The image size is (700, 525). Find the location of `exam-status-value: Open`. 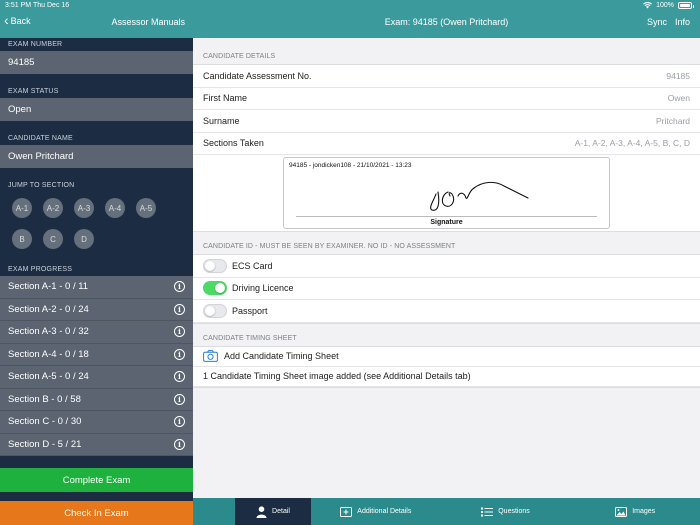

exam-status-value: Open is located at coordinates (96, 109).